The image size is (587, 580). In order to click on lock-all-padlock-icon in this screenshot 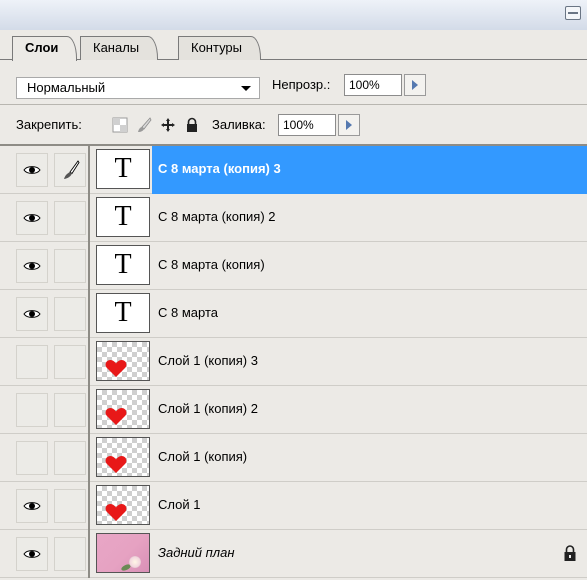, I will do `click(192, 125)`.